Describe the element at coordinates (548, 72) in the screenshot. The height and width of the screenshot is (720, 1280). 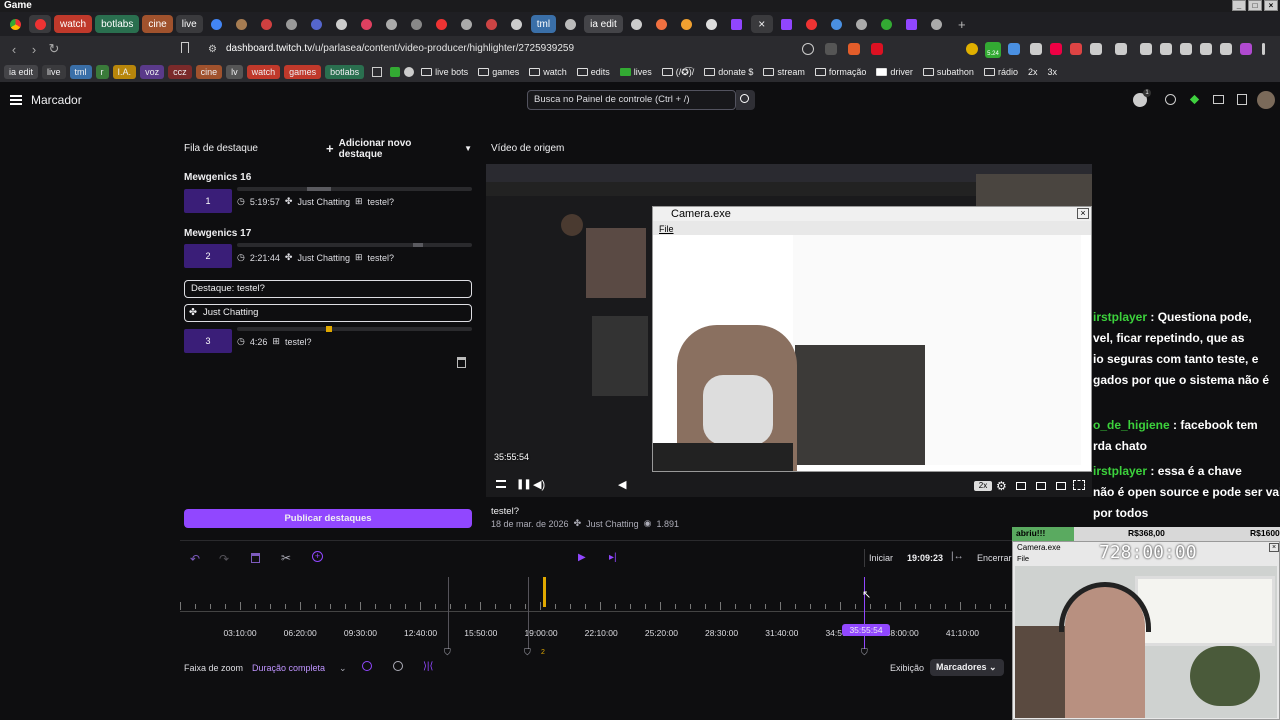
I see `bookmark-folder: watch` at that location.